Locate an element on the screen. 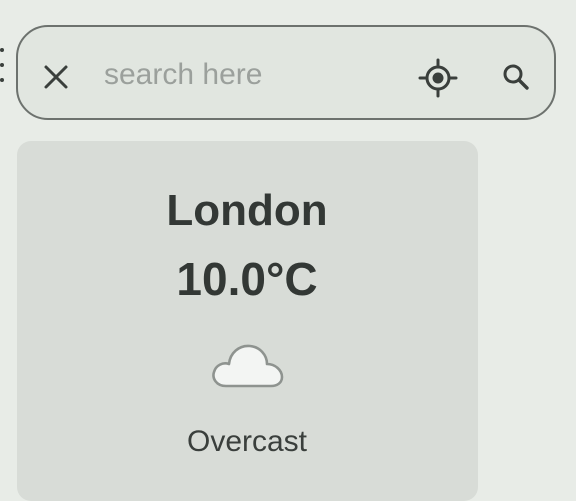 Image resolution: width=576 pixels, height=501 pixels. close-icon is located at coordinates (56, 77).